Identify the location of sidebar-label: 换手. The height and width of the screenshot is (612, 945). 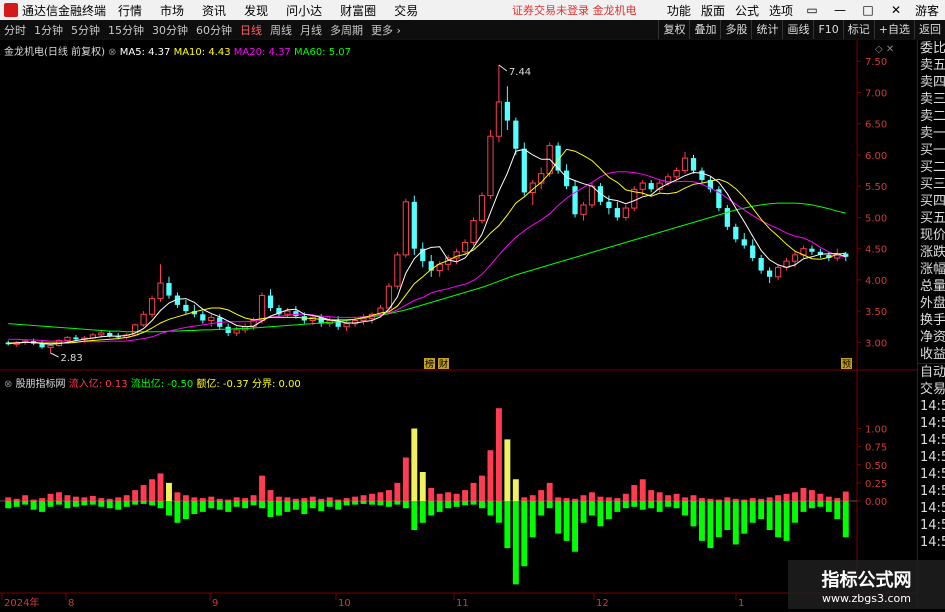
(931, 320).